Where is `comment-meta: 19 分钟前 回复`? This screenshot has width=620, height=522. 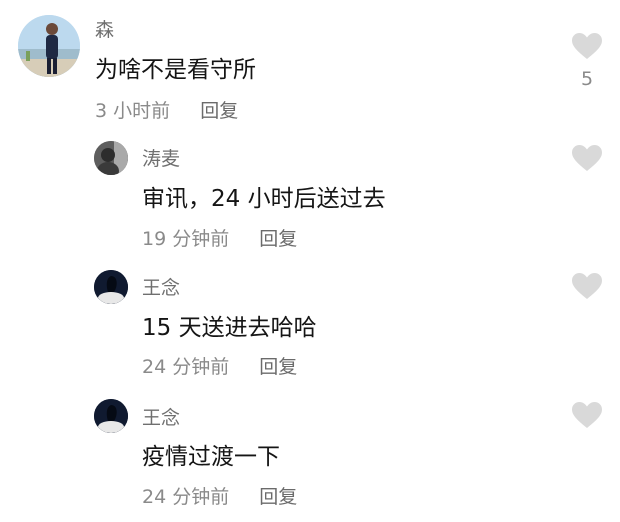
comment-meta: 19 分钟前 回复 is located at coordinates (219, 237).